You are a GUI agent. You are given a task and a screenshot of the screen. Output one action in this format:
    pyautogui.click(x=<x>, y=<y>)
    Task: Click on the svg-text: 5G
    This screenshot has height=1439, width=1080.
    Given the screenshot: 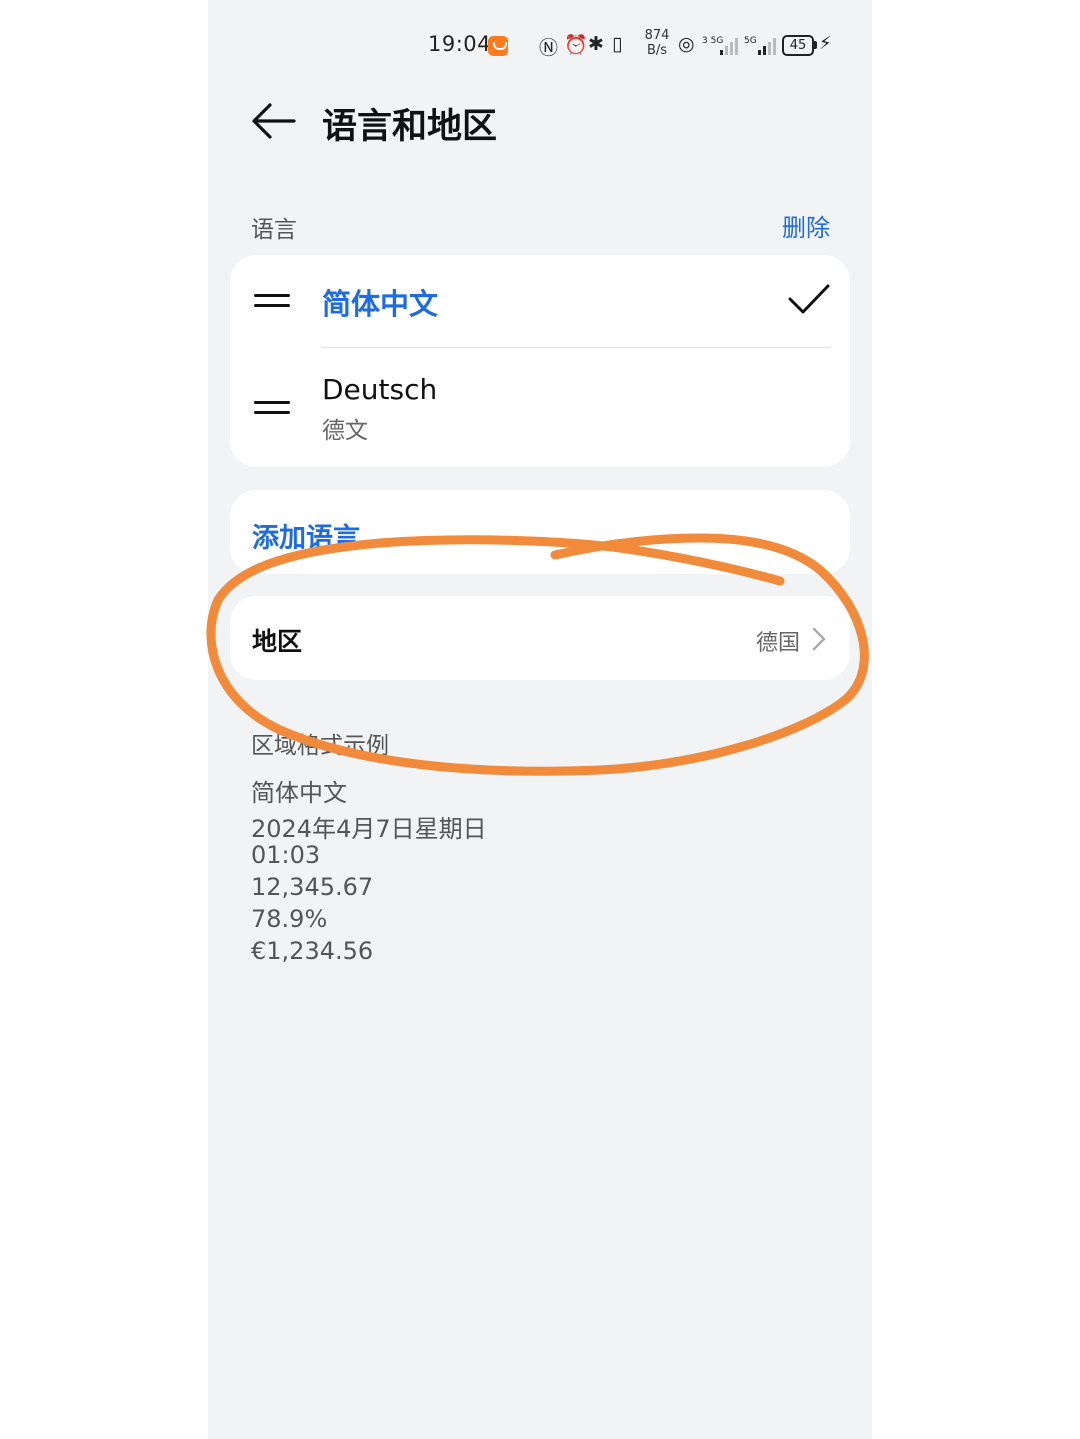 What is the action you would take?
    pyautogui.click(x=750, y=41)
    